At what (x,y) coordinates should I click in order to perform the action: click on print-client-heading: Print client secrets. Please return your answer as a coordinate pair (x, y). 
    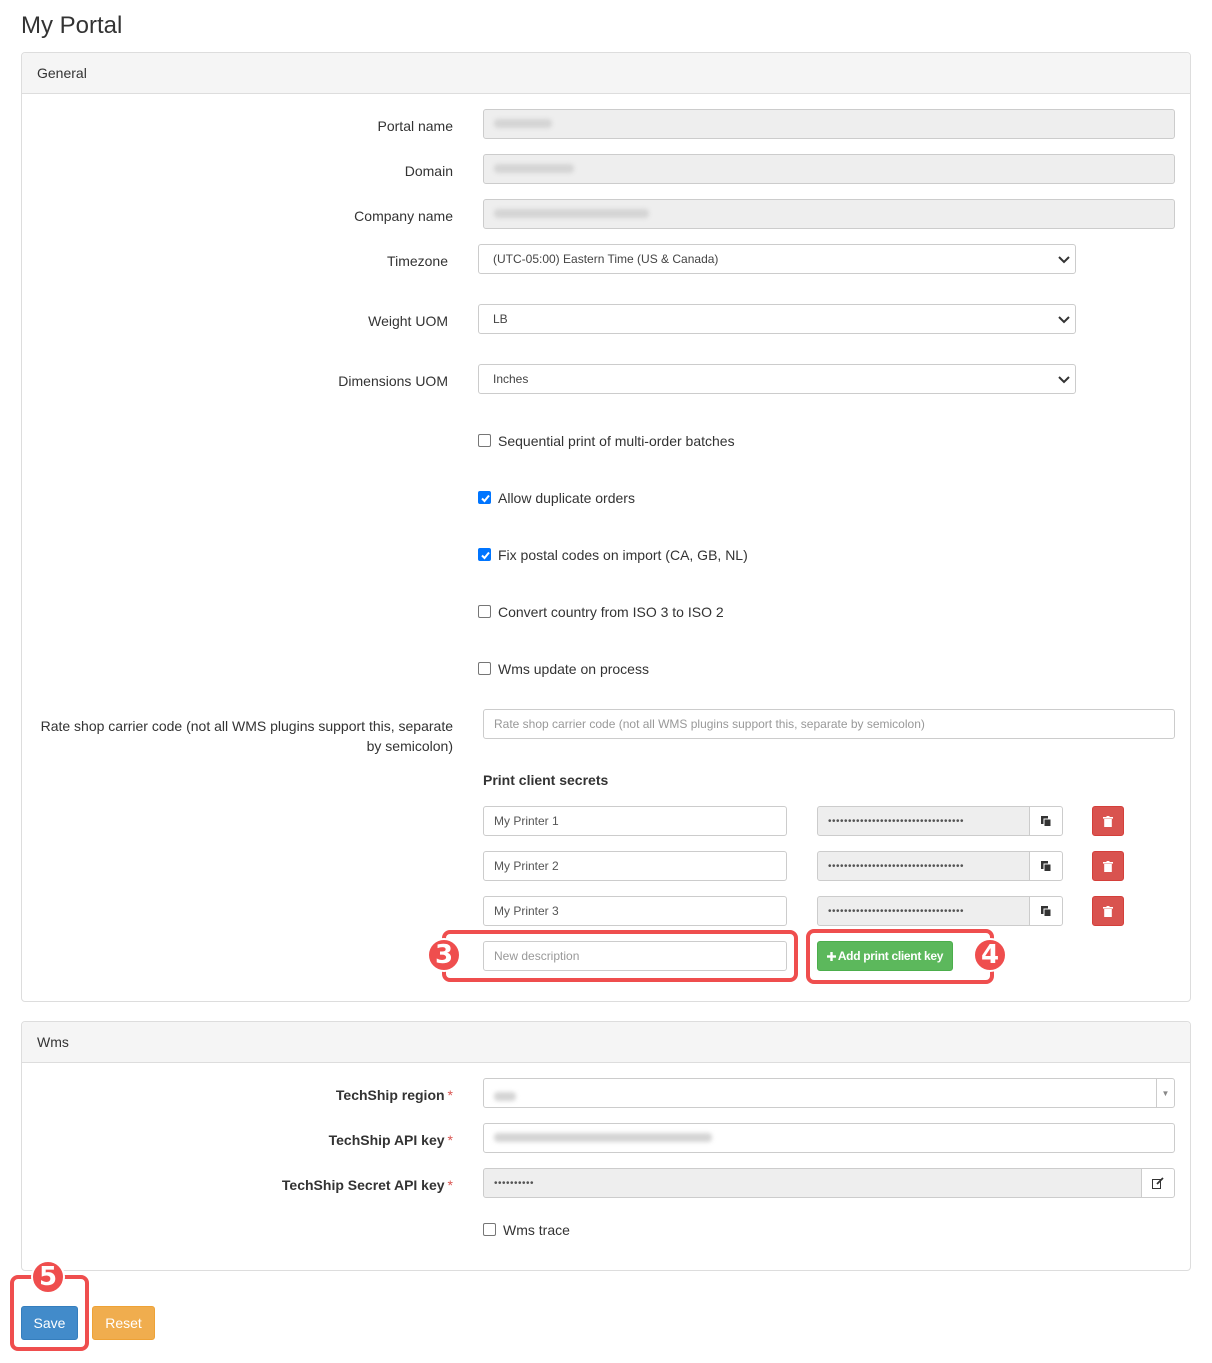
    Looking at the image, I should click on (546, 780).